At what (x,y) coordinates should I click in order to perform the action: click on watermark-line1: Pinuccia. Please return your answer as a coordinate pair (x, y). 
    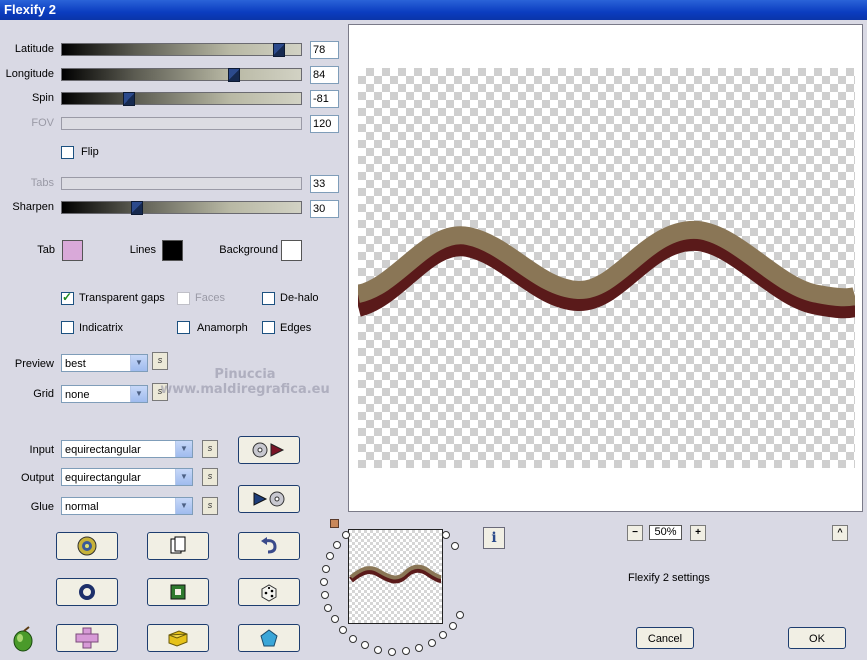
    Looking at the image, I should click on (245, 374).